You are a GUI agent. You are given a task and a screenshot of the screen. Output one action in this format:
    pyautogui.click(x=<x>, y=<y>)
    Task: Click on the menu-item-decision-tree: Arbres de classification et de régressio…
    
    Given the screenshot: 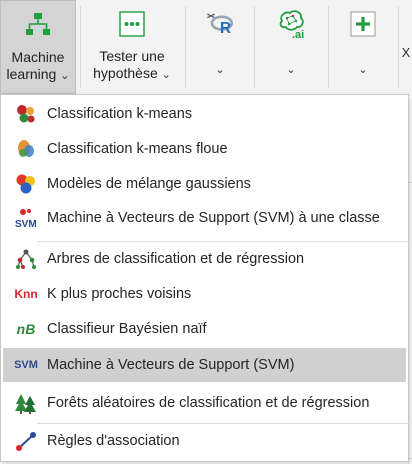 What is the action you would take?
    pyautogui.click(x=204, y=259)
    